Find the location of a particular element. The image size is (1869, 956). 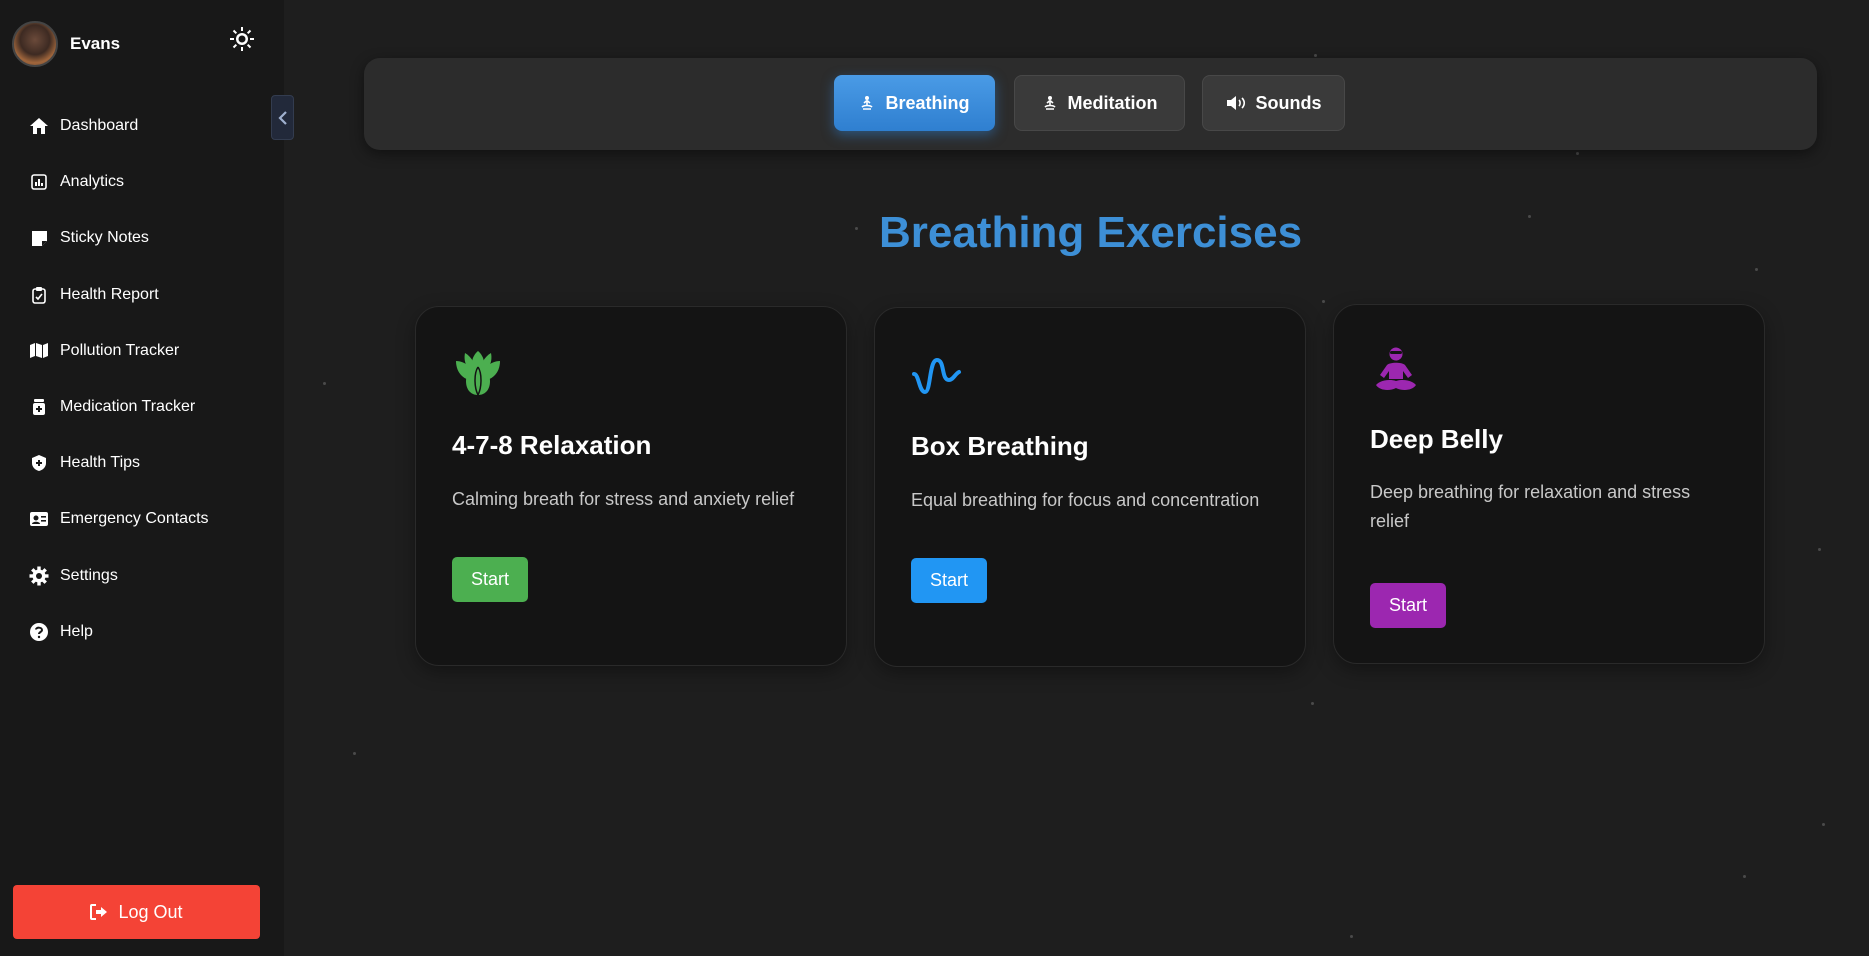

tab-label: Meditation is located at coordinates (1112, 102).